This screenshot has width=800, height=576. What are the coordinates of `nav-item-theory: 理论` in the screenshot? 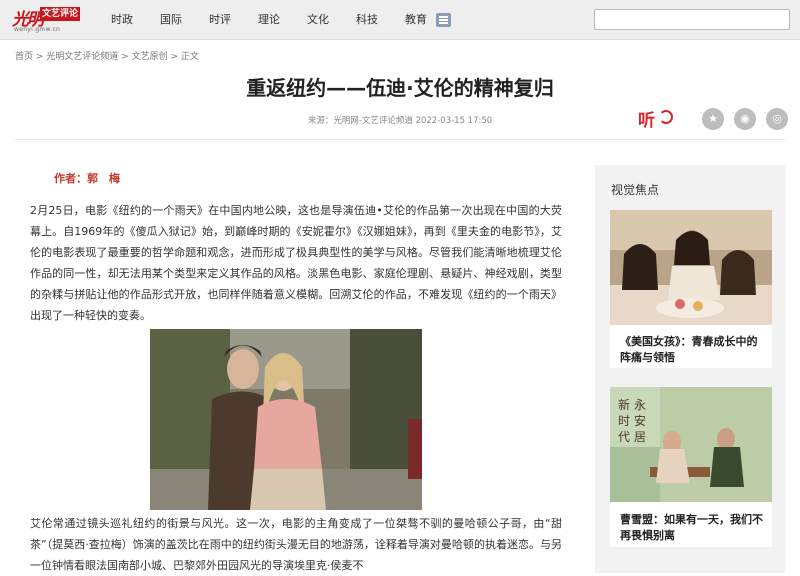 It's located at (269, 20).